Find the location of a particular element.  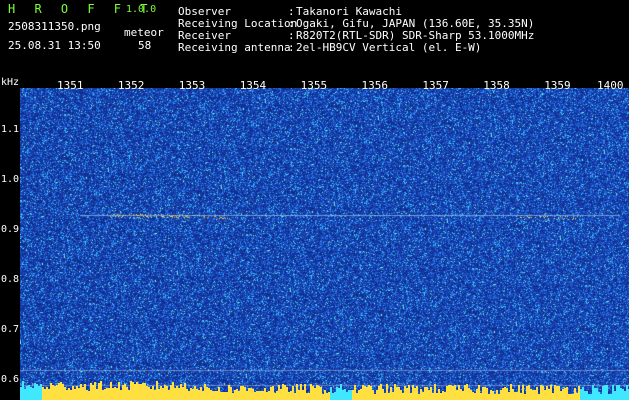

x-tick-label: 1357 is located at coordinates (435, 85).